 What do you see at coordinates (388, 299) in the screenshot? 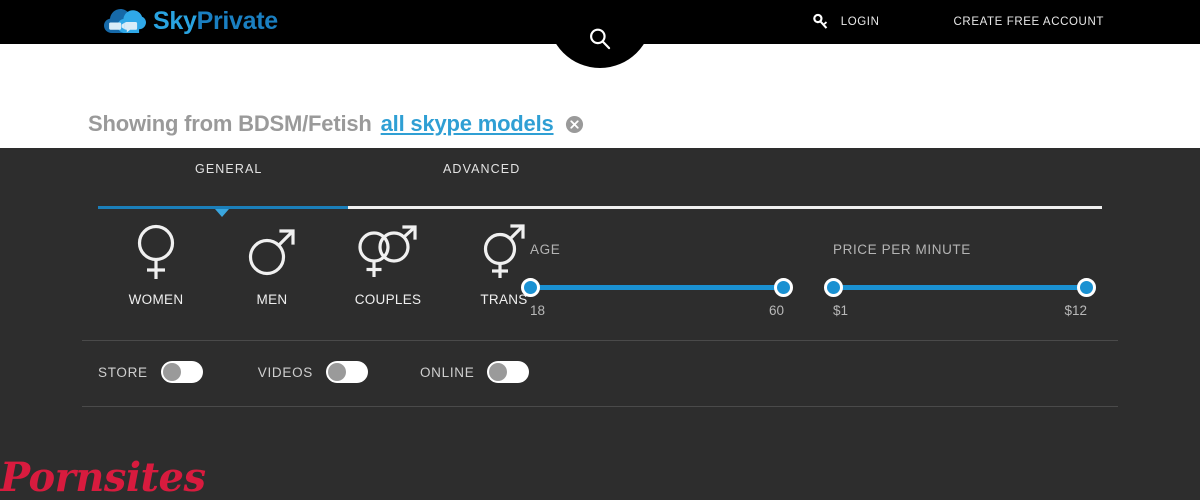
I see `gender-label-couples: COUPLES` at bounding box center [388, 299].